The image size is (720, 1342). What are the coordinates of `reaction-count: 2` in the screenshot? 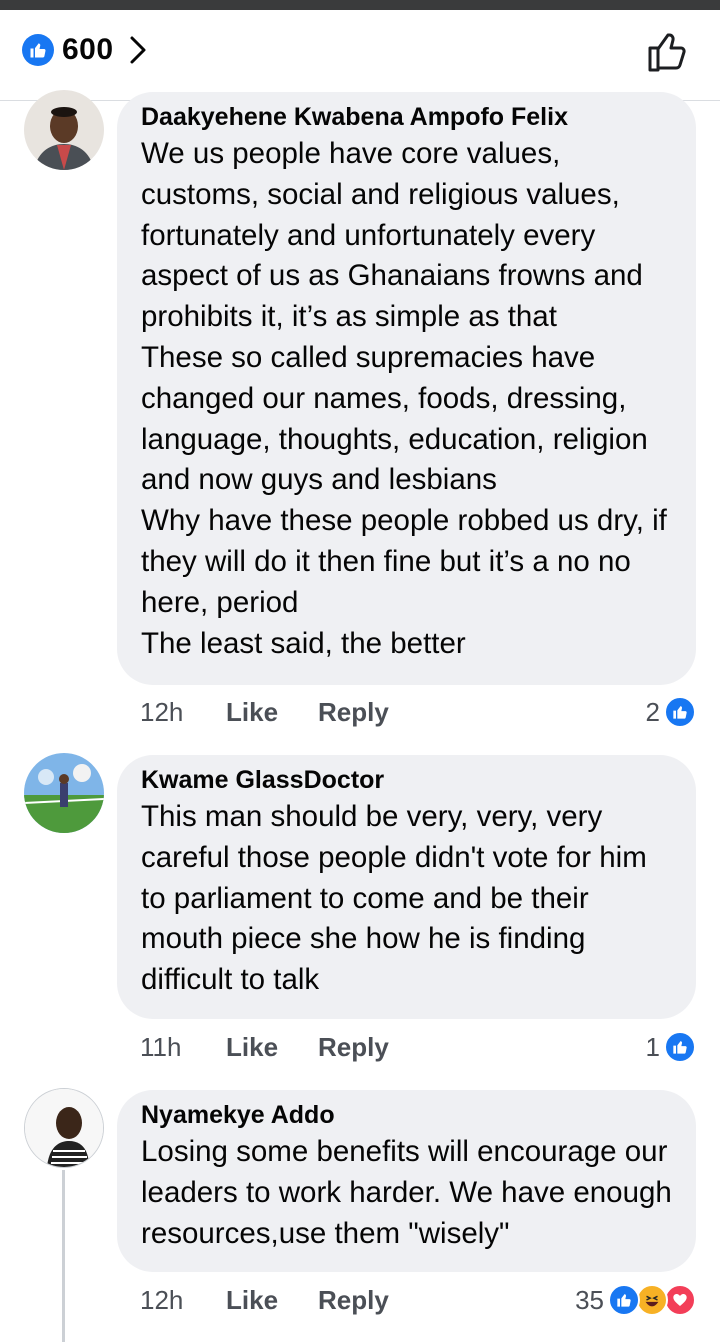 It's located at (652, 711).